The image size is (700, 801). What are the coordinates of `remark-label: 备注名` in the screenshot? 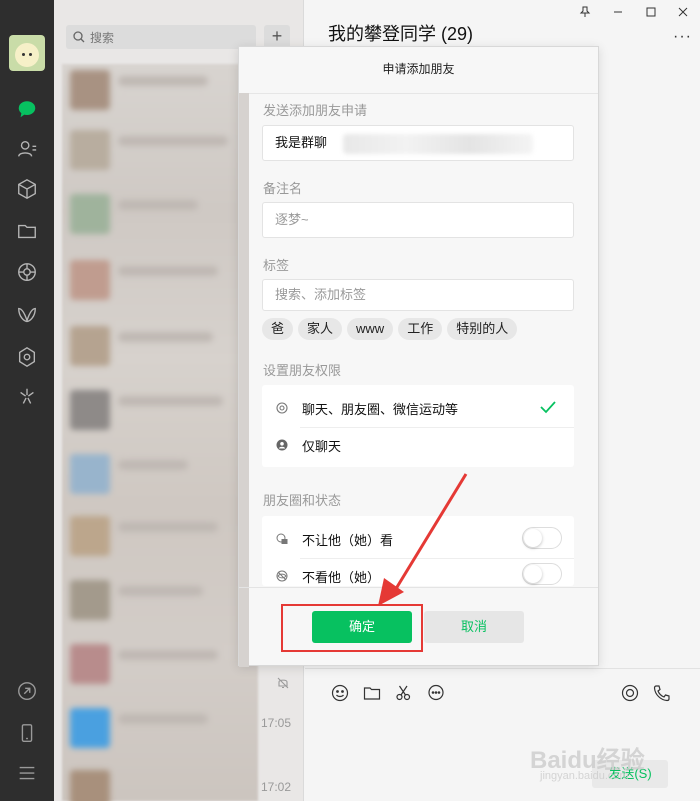 It's located at (283, 188).